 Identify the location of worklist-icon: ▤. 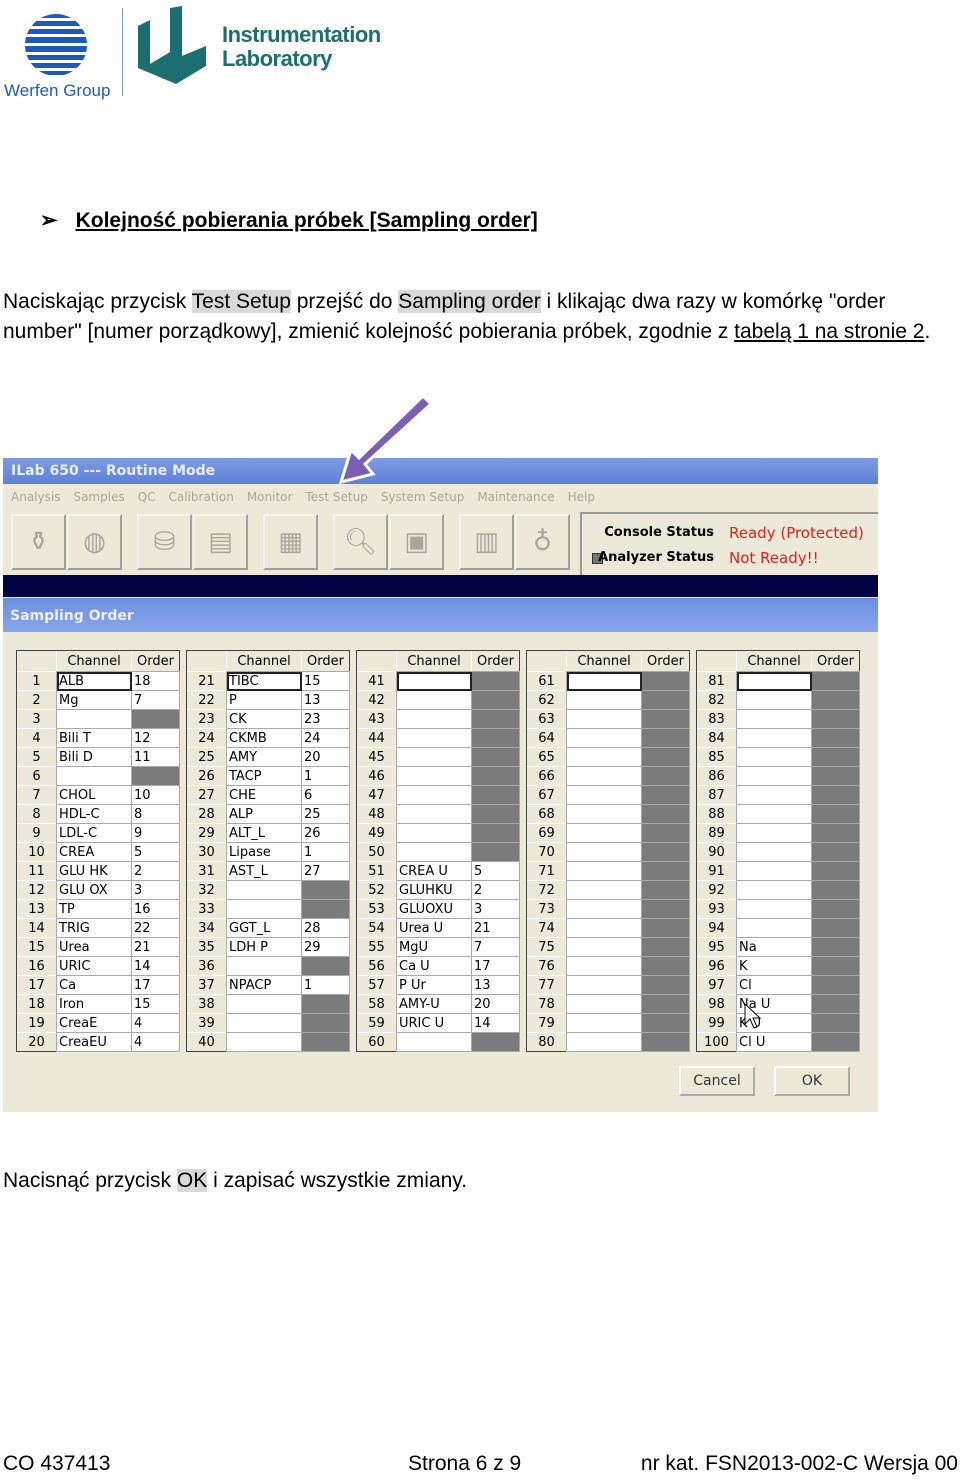
(220, 542).